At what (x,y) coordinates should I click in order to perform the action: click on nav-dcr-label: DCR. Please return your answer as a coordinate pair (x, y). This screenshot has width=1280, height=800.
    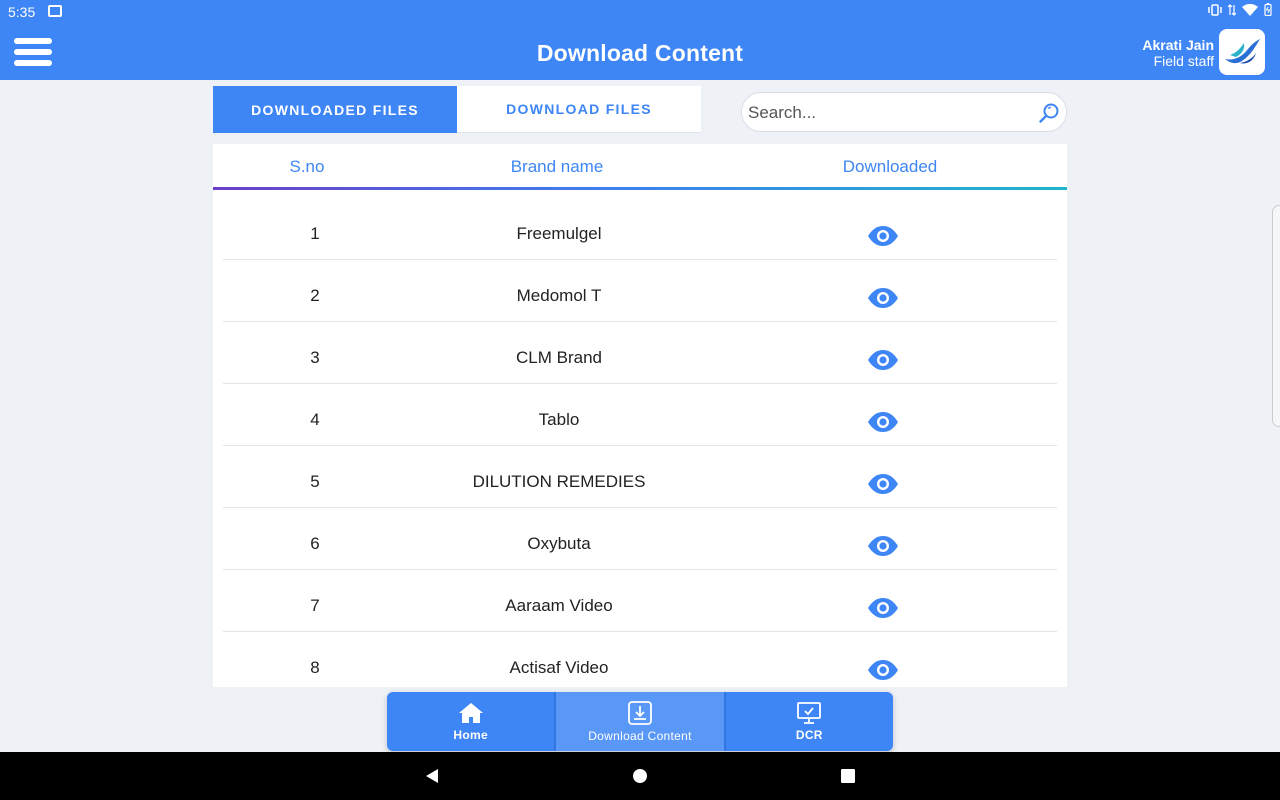
    Looking at the image, I should click on (809, 735).